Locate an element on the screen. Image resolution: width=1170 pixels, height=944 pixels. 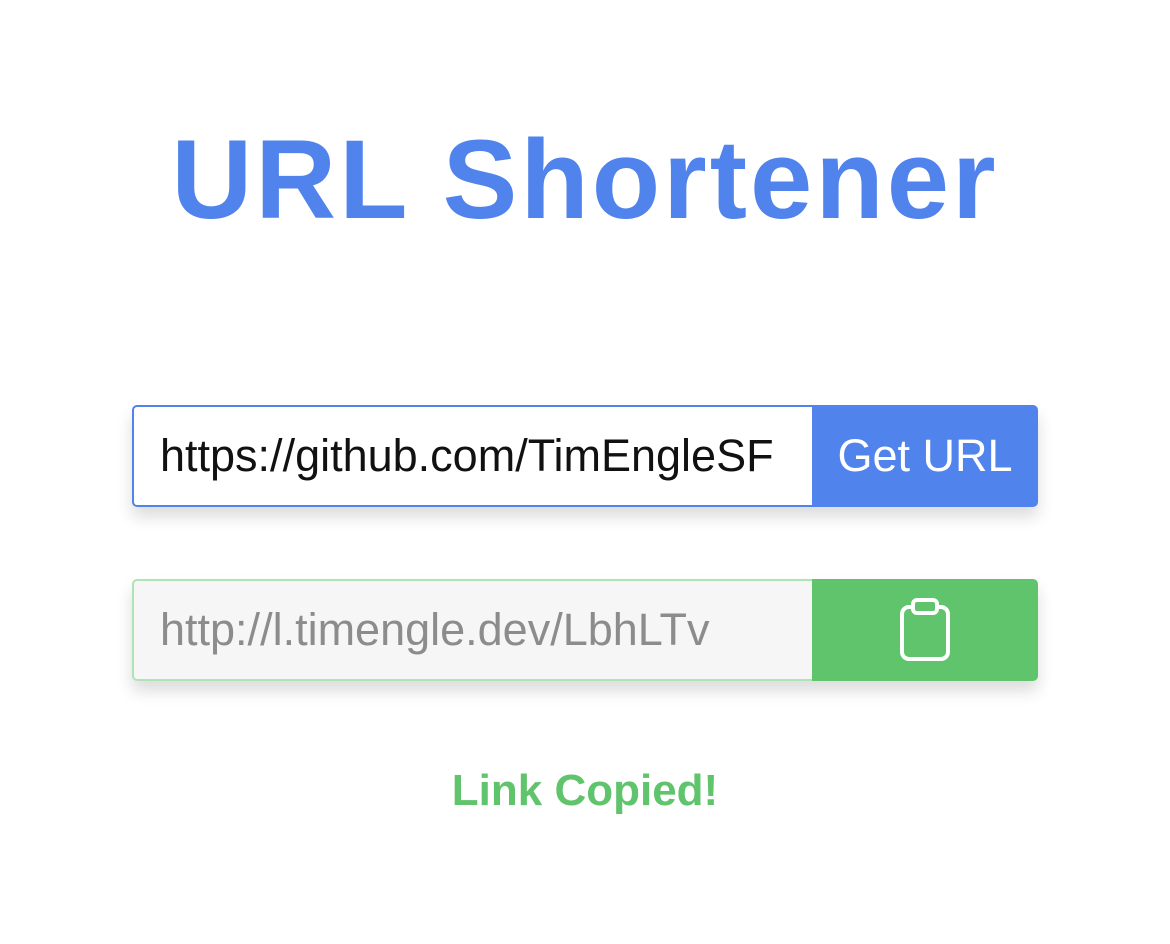
copied-status-message: Link Copied! is located at coordinates (585, 790).